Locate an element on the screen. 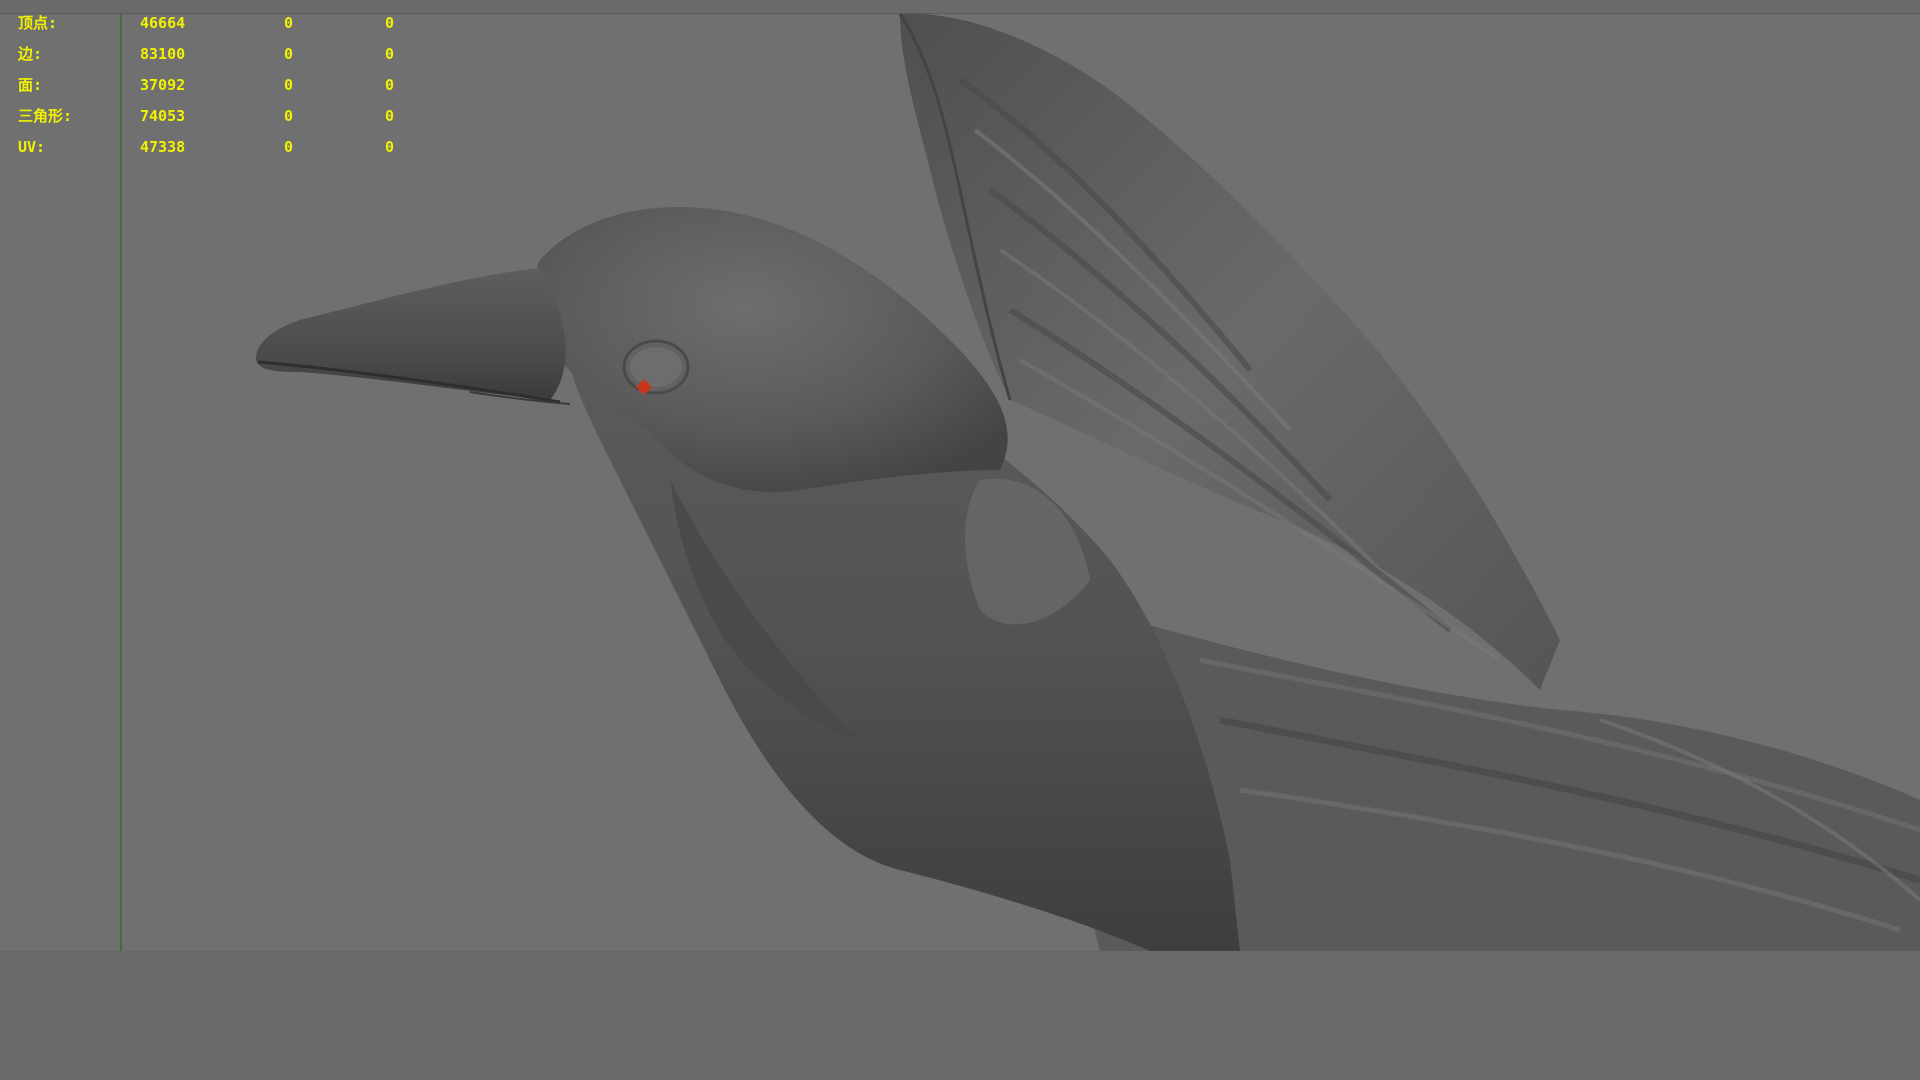  triangles-components: 0 is located at coordinates (390, 116).